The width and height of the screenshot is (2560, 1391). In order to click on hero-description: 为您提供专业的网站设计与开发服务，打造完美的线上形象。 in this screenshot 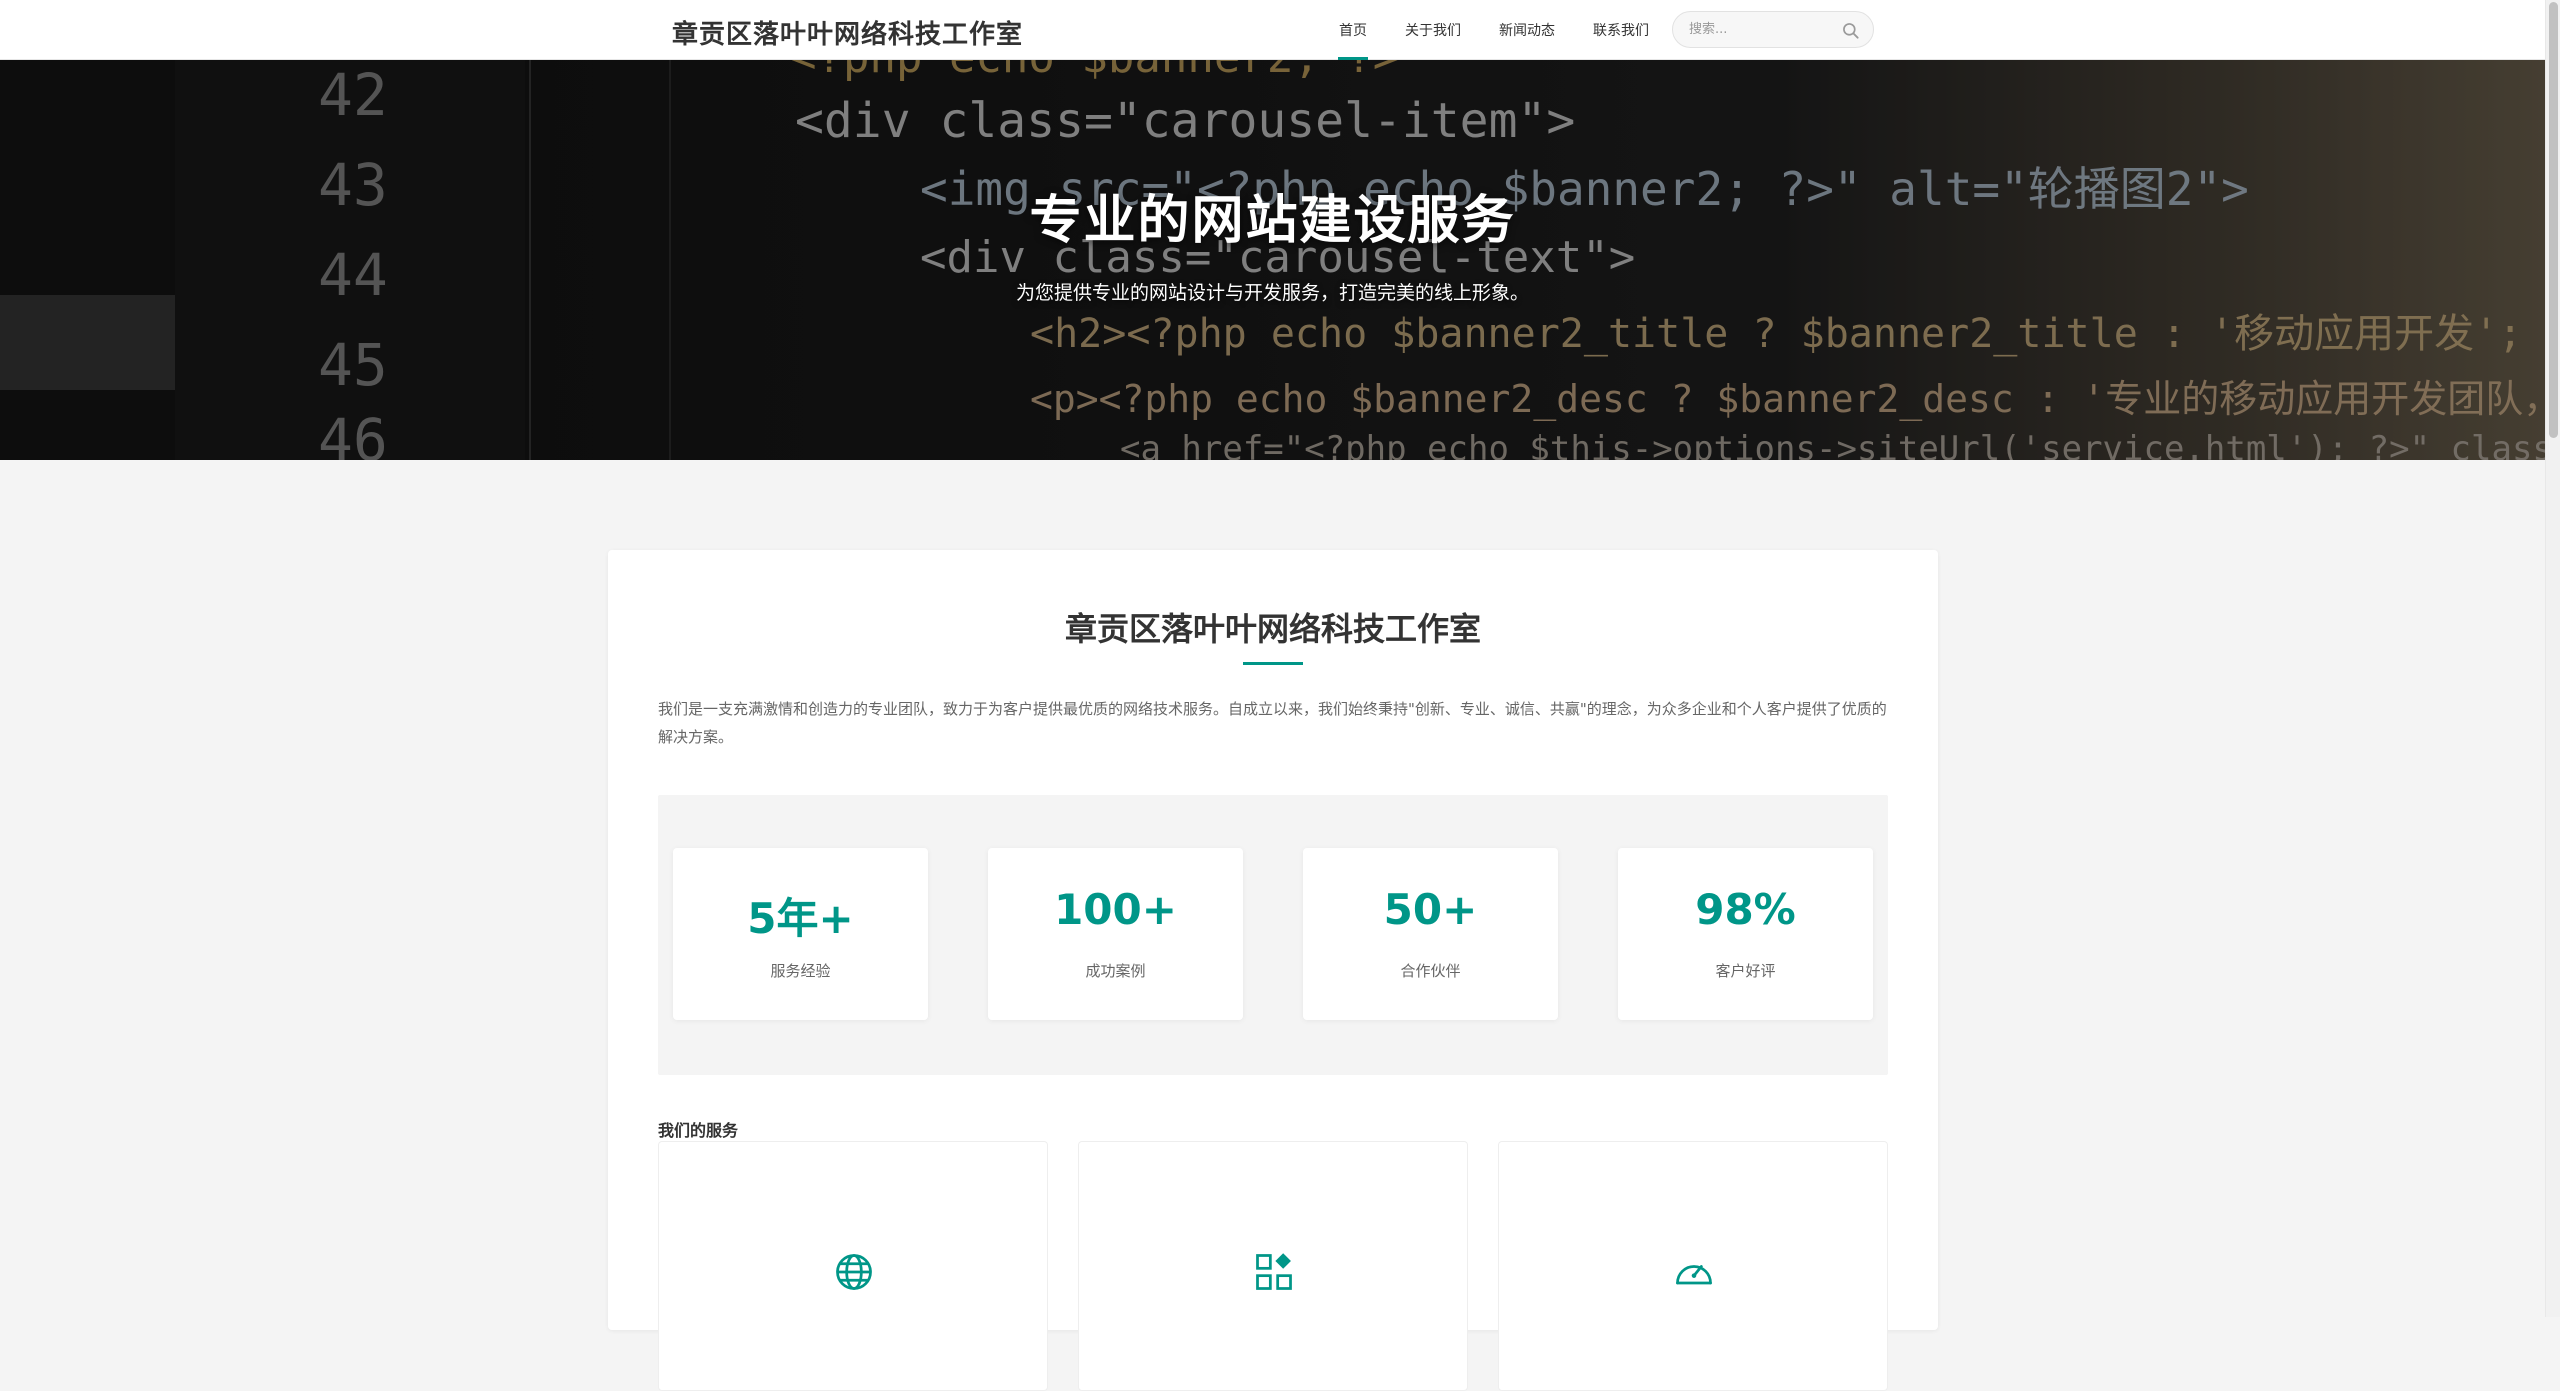, I will do `click(1272, 293)`.